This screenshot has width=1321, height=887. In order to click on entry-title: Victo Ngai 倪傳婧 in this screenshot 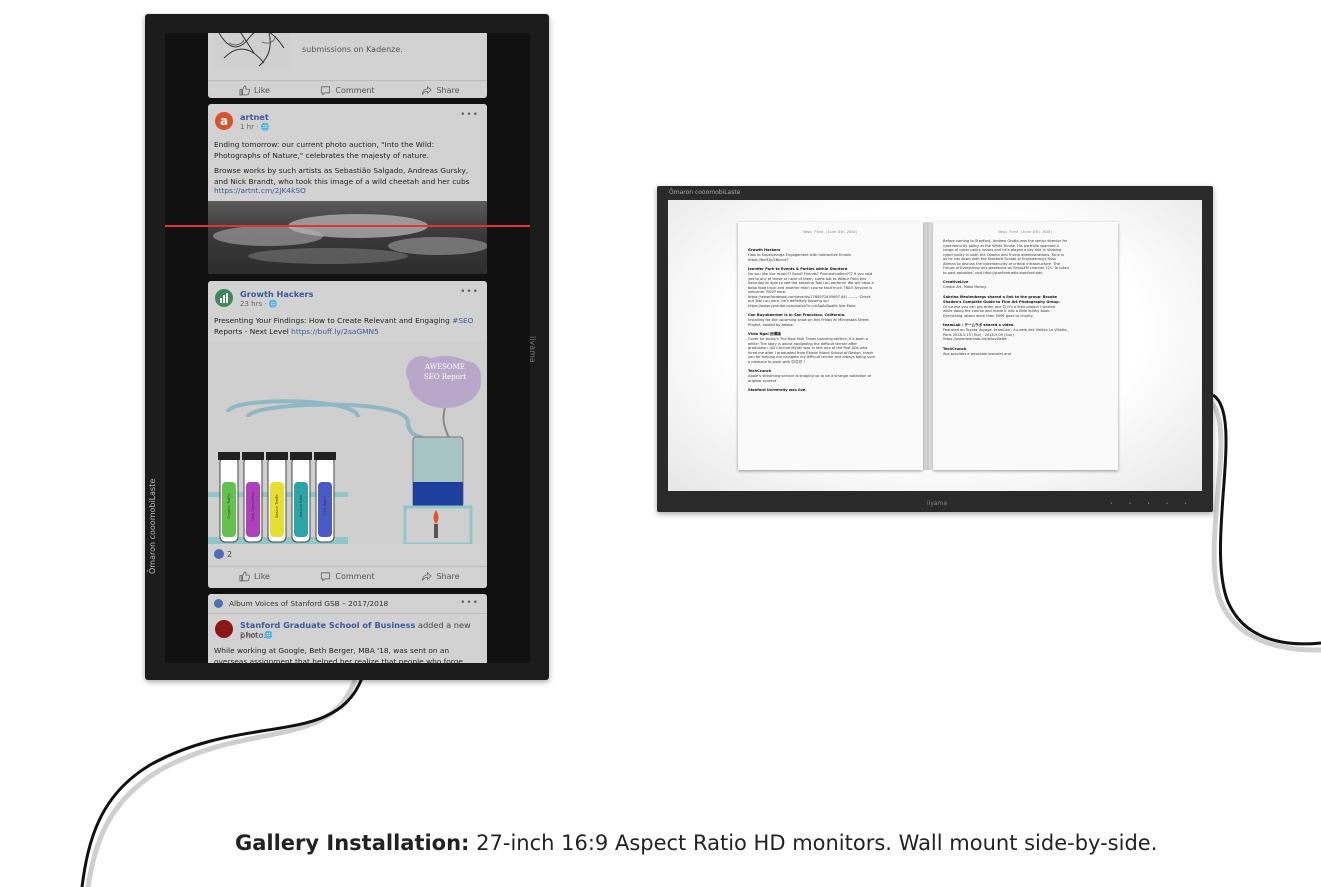, I will do `click(764, 334)`.